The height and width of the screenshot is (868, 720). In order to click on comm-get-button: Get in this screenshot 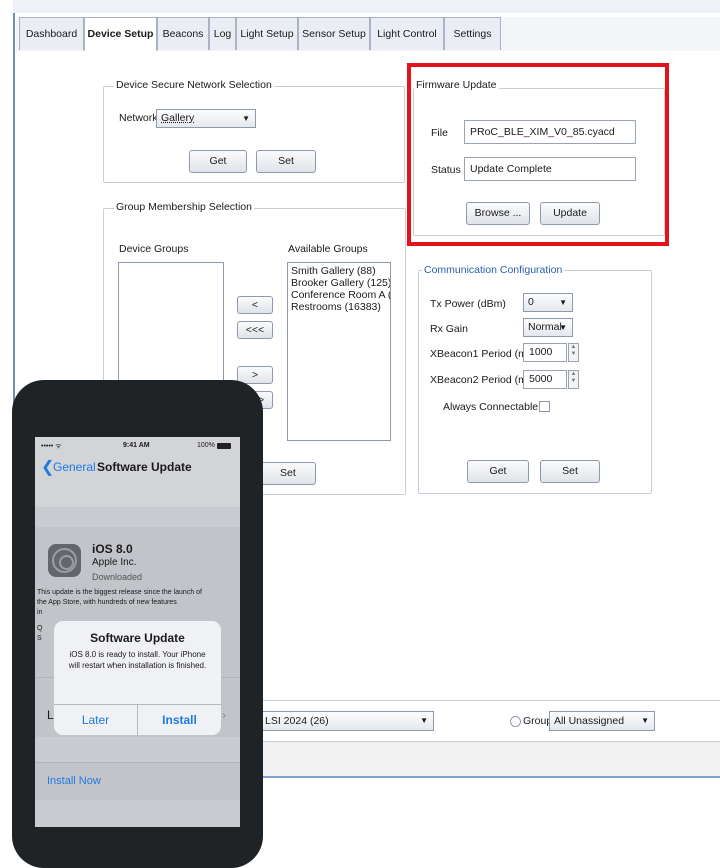, I will do `click(498, 471)`.